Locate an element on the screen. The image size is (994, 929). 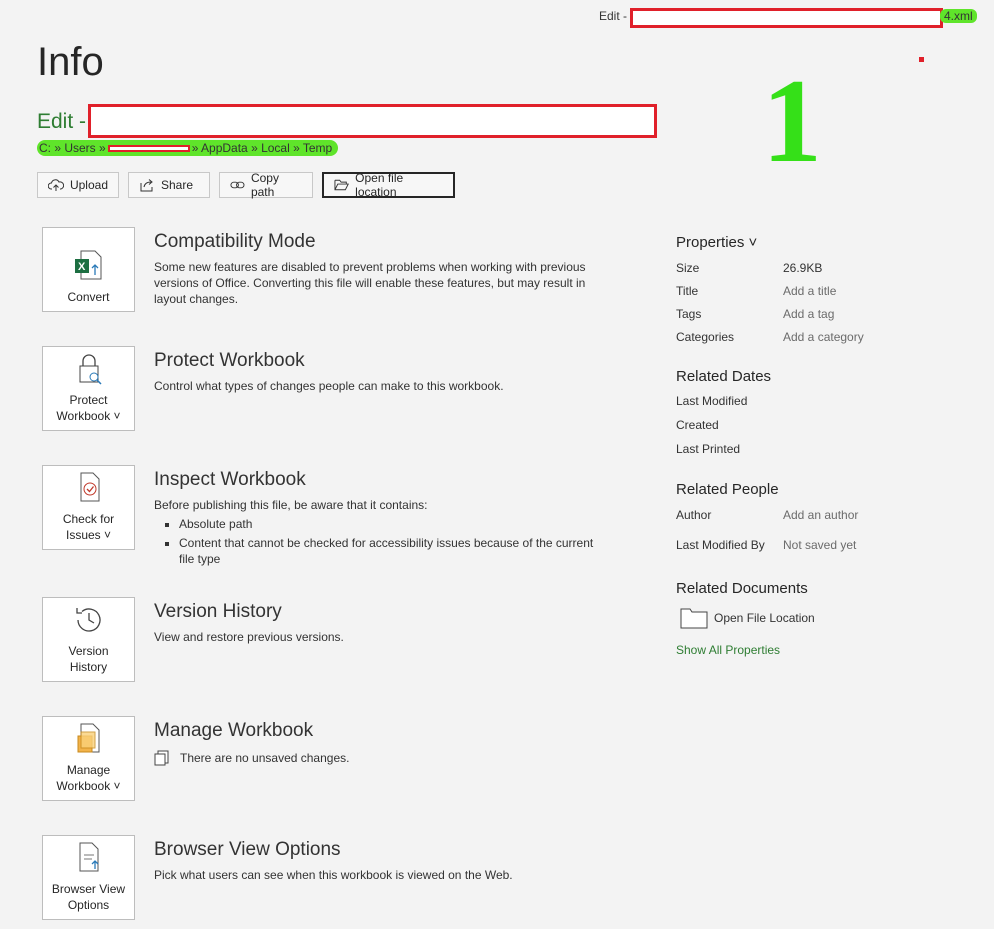
last-modified-by-value: Not saved yet is located at coordinates (820, 545).